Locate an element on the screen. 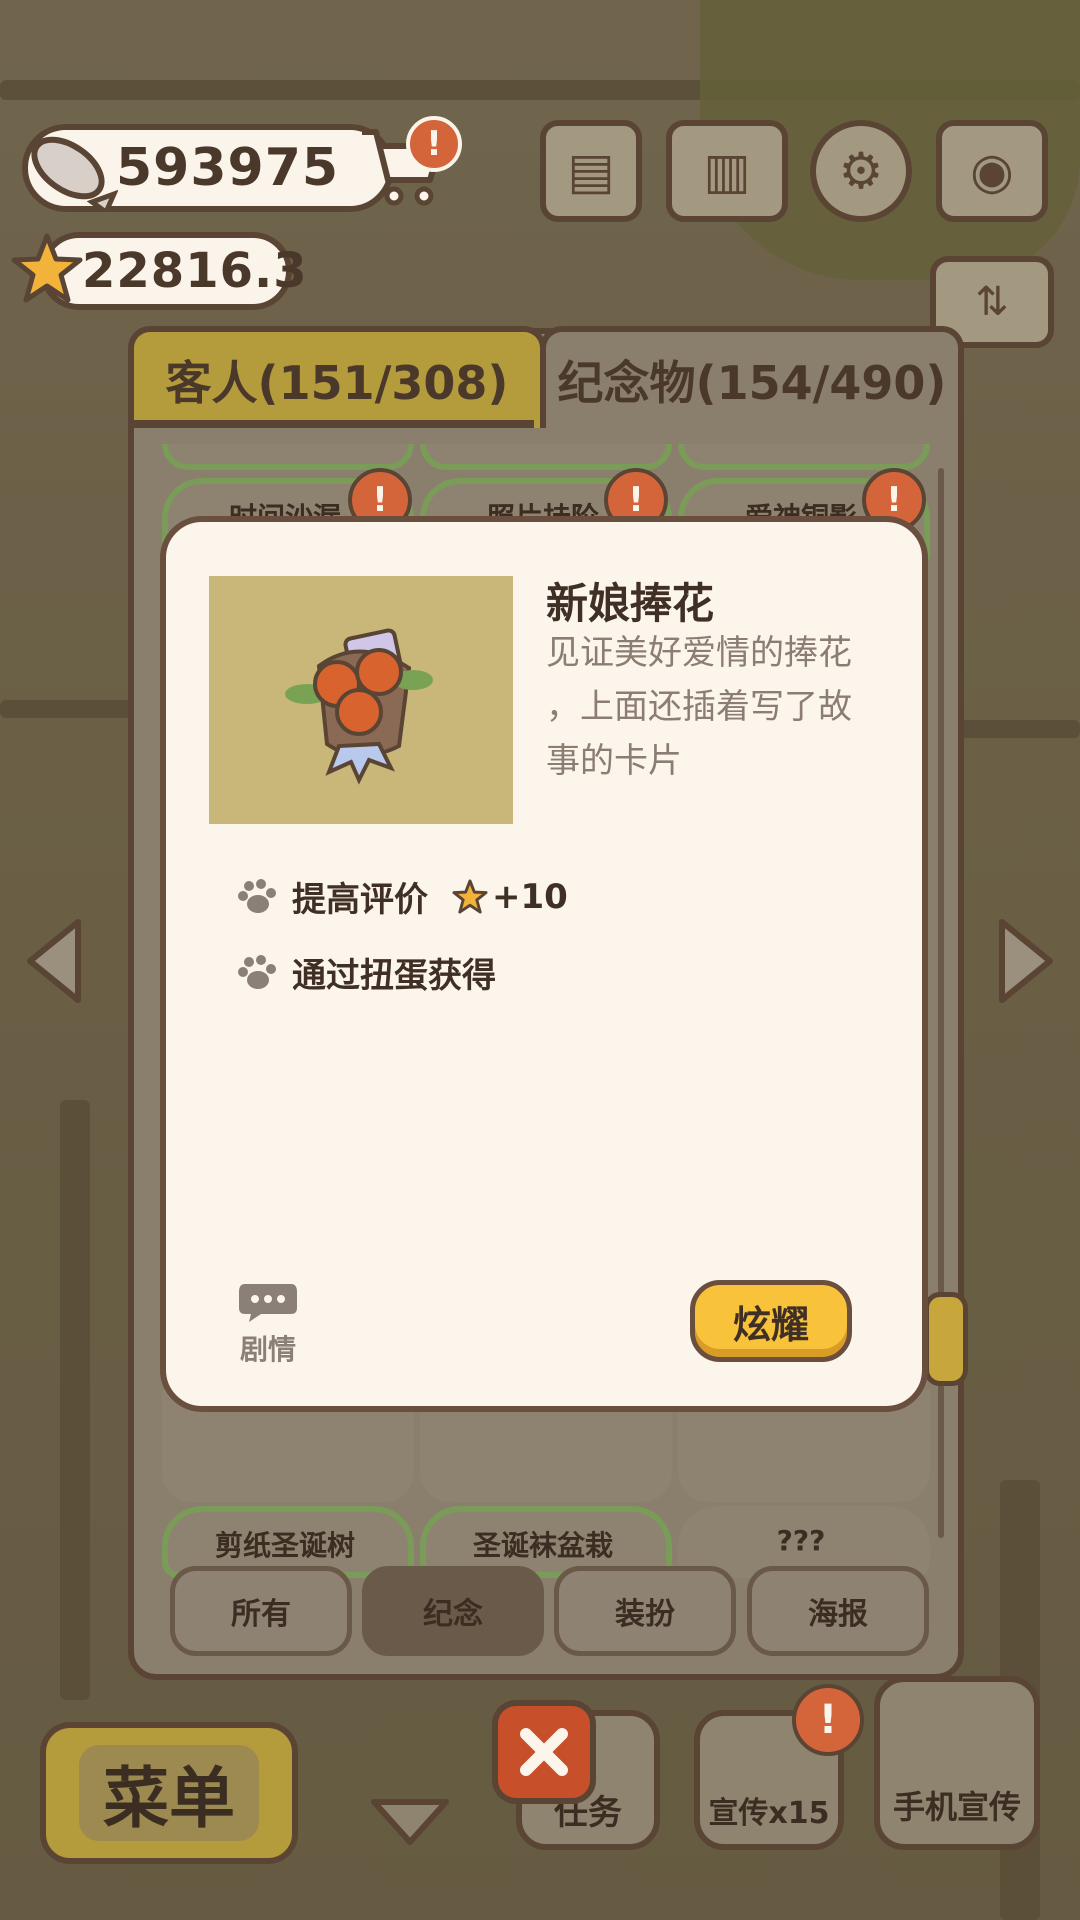  fish-currency: 593975 is located at coordinates (208, 168).